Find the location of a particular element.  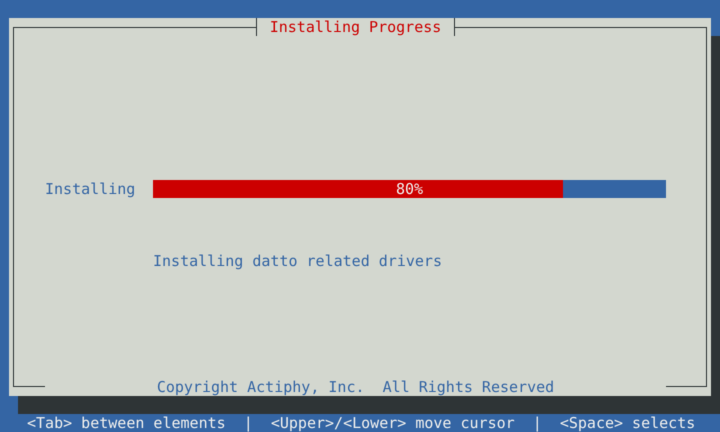

keyboard-hint-text: <Tab> between elements | <Upper>/<Lower> move cursor | <Space> selects is located at coordinates (361, 423).